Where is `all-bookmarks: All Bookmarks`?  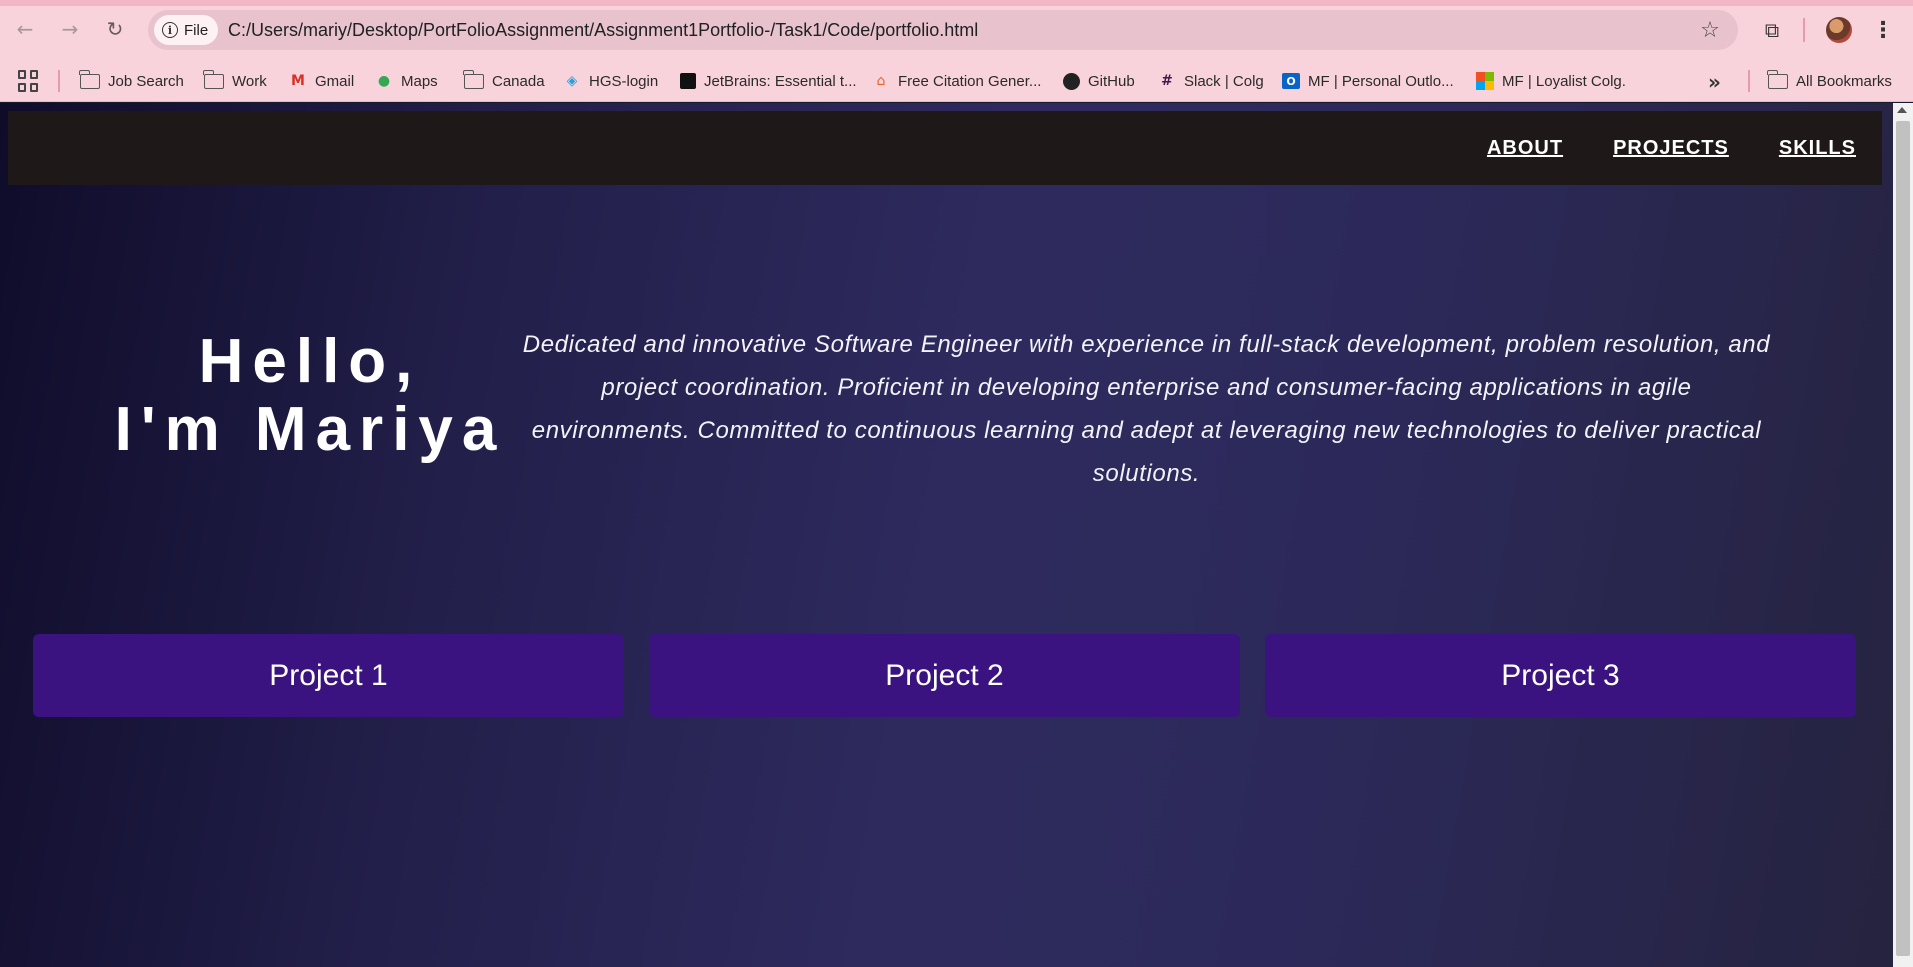
all-bookmarks: All Bookmarks is located at coordinates (1829, 81).